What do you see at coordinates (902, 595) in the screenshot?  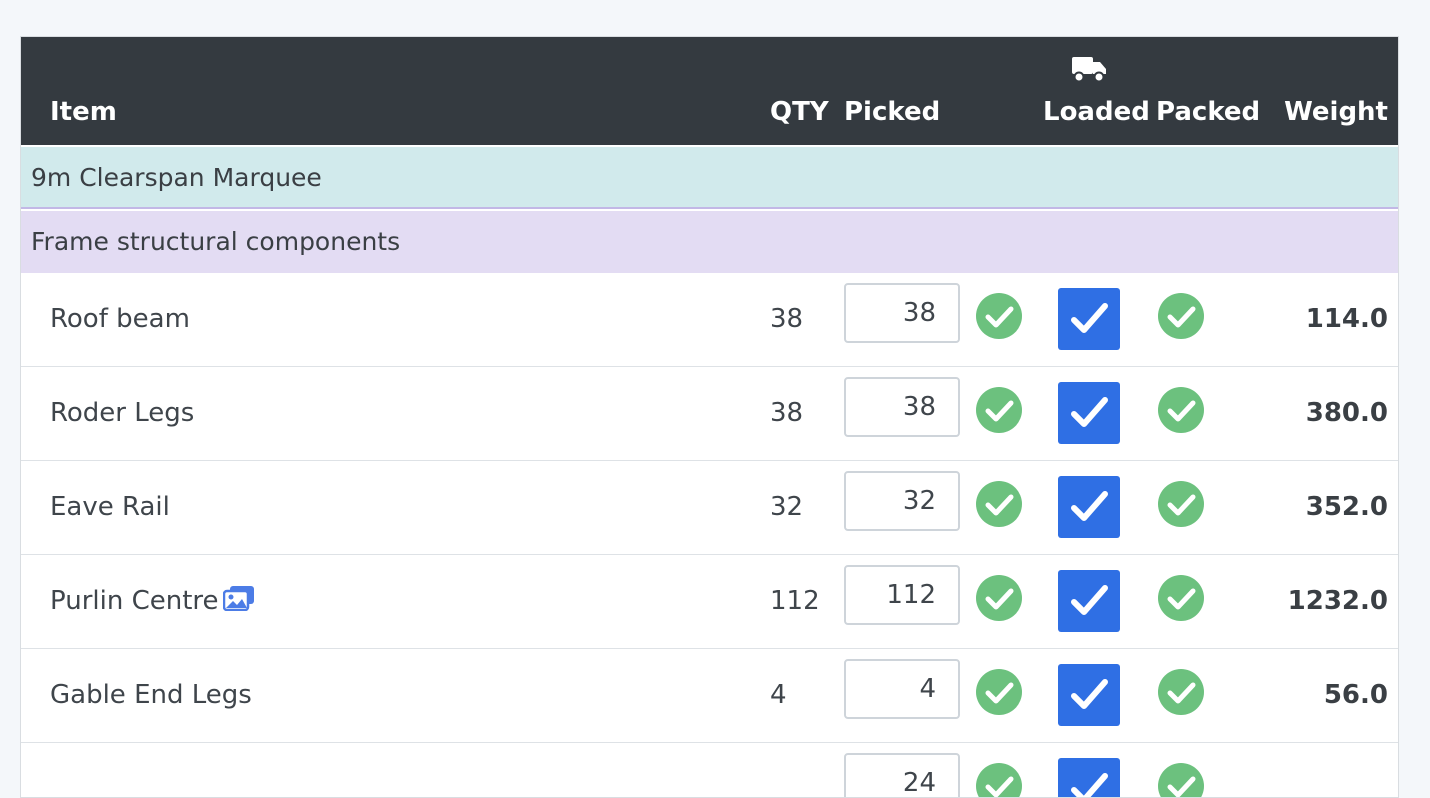 I see `picked-input: 112` at bounding box center [902, 595].